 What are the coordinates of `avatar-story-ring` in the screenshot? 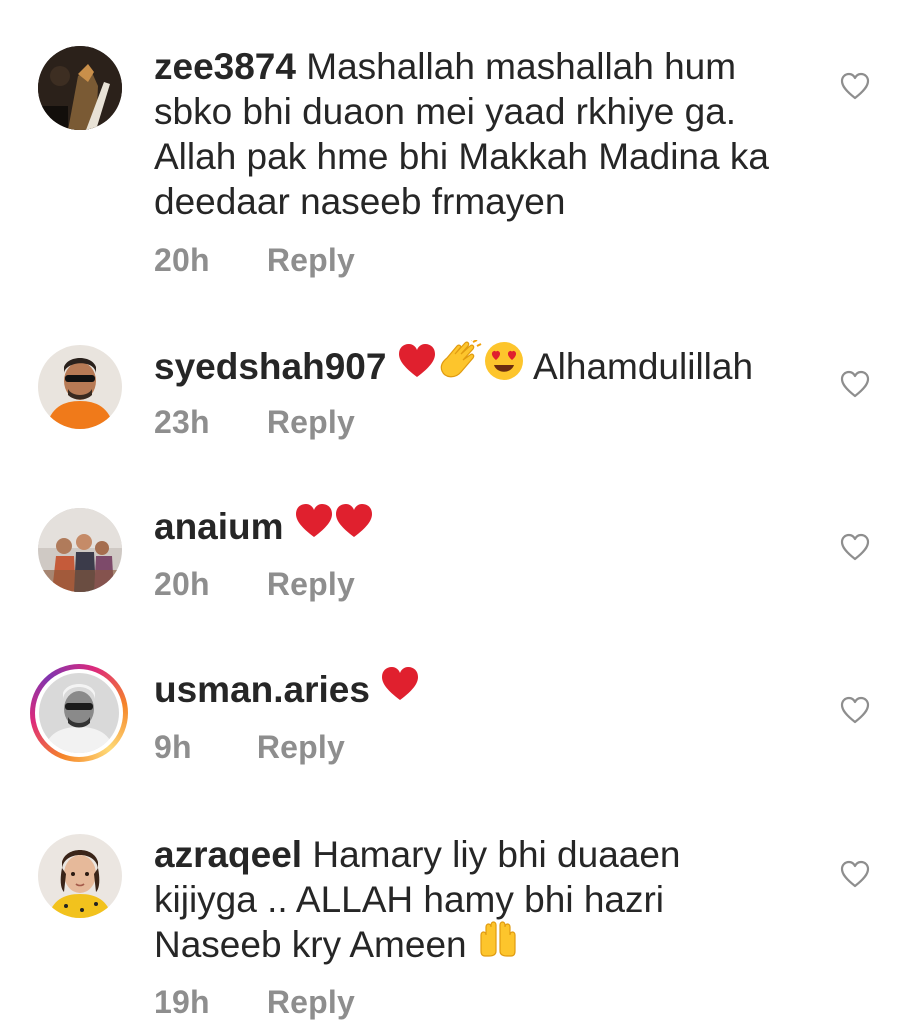 It's located at (79, 713).